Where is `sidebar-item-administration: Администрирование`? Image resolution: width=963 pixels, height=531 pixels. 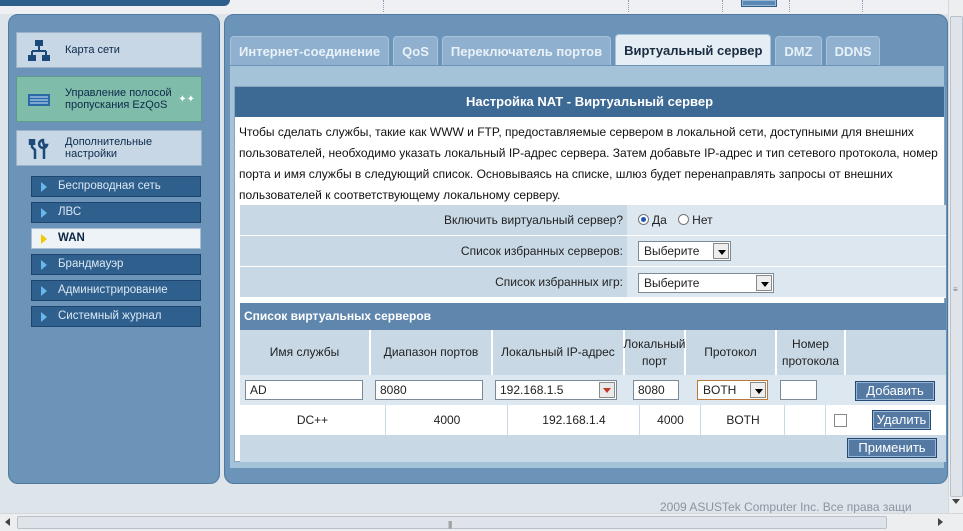
sidebar-item-administration: Администрирование is located at coordinates (116, 290).